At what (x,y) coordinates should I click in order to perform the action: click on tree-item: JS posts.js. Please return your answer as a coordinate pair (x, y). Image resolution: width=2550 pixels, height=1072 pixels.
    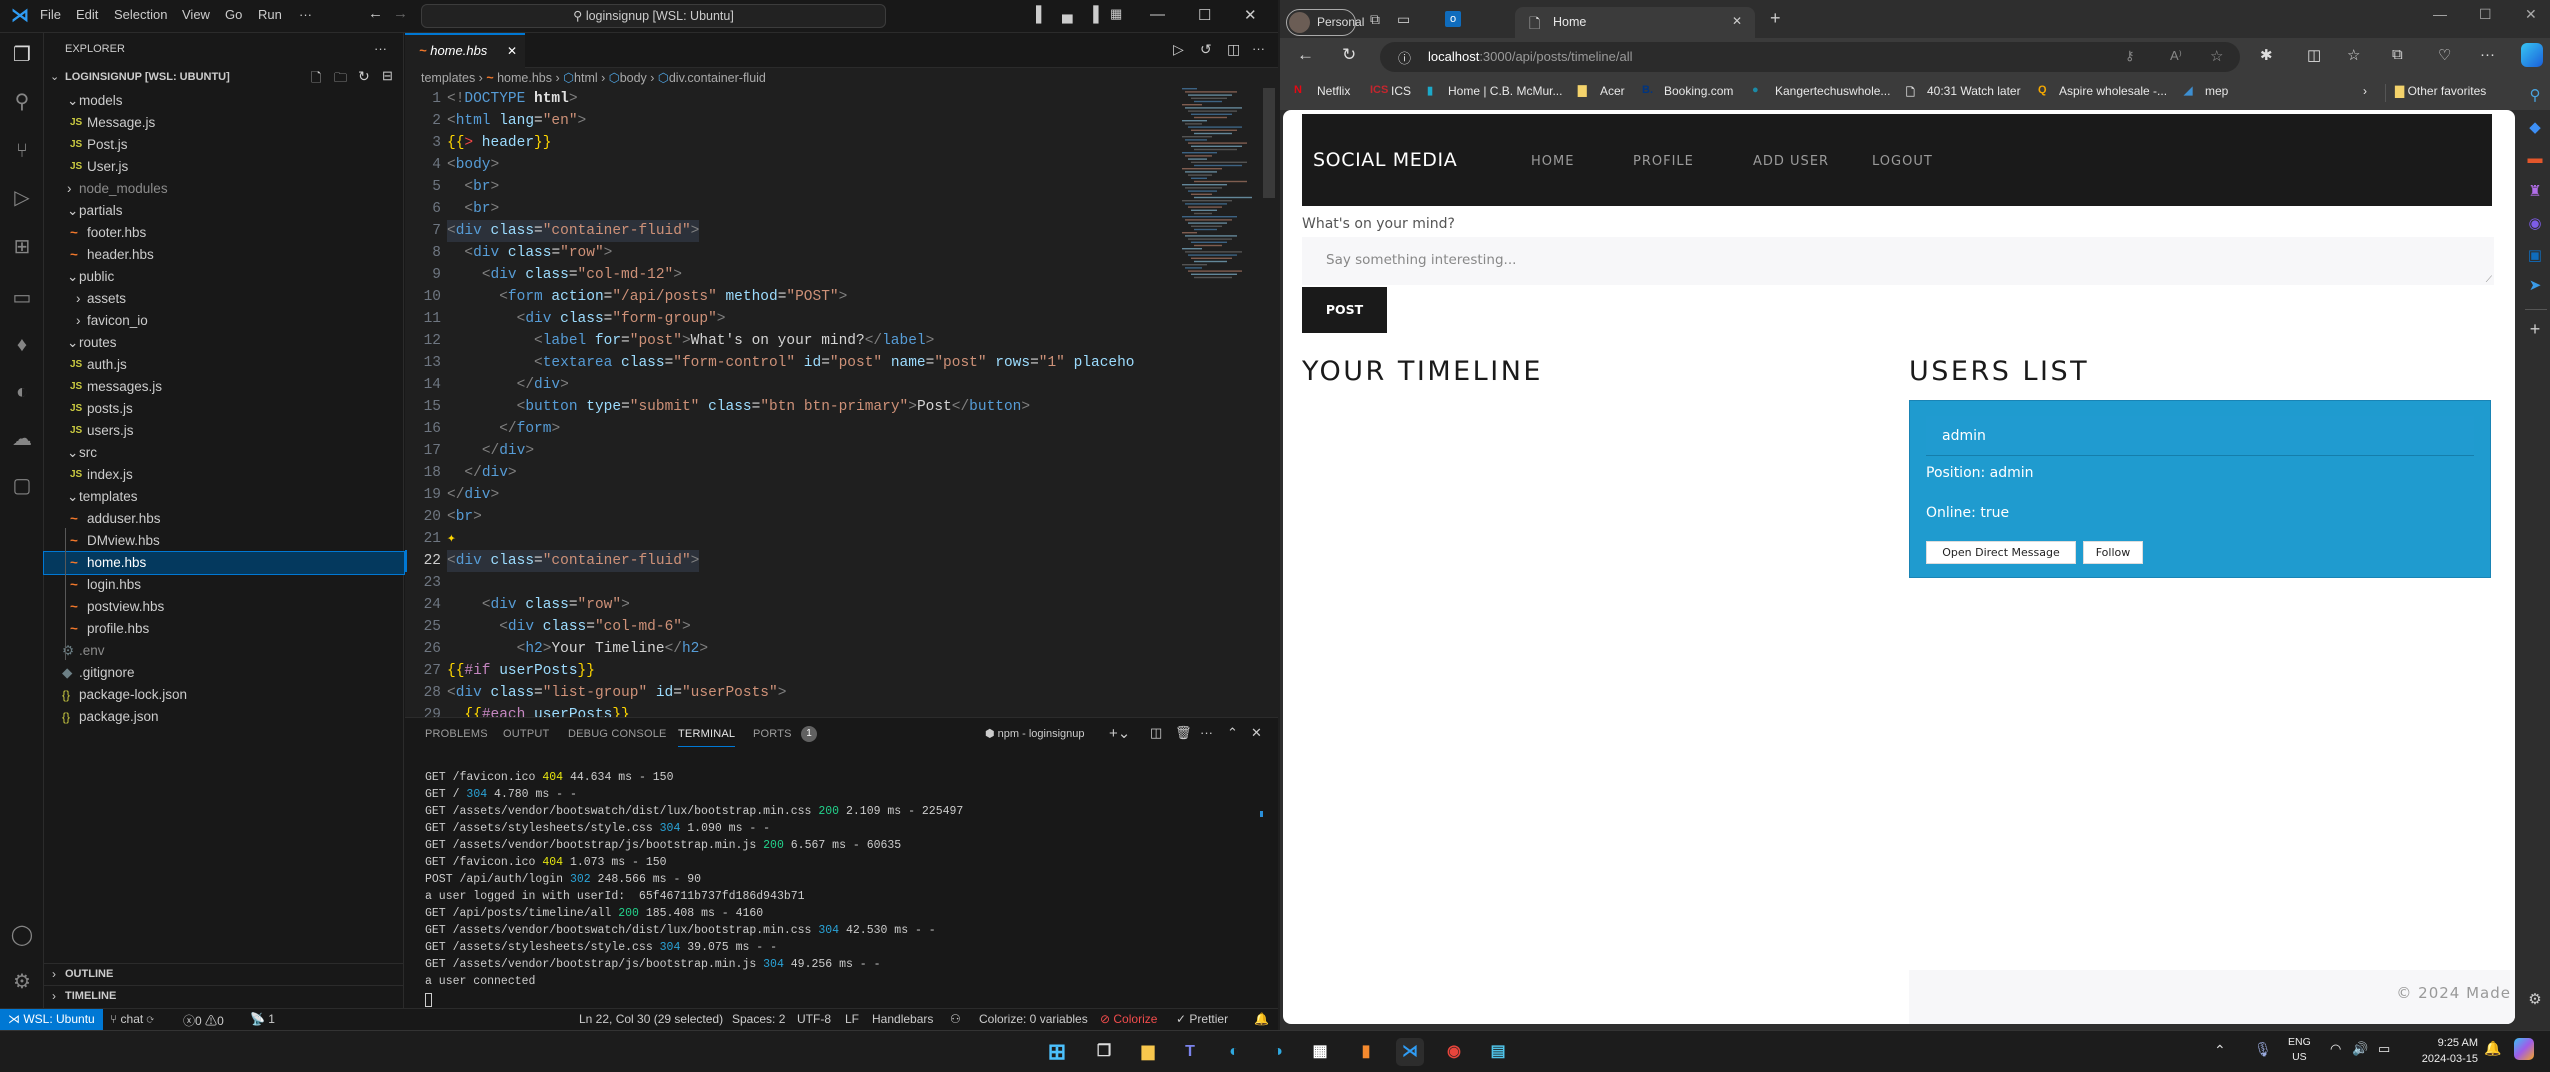
    Looking at the image, I should click on (224, 409).